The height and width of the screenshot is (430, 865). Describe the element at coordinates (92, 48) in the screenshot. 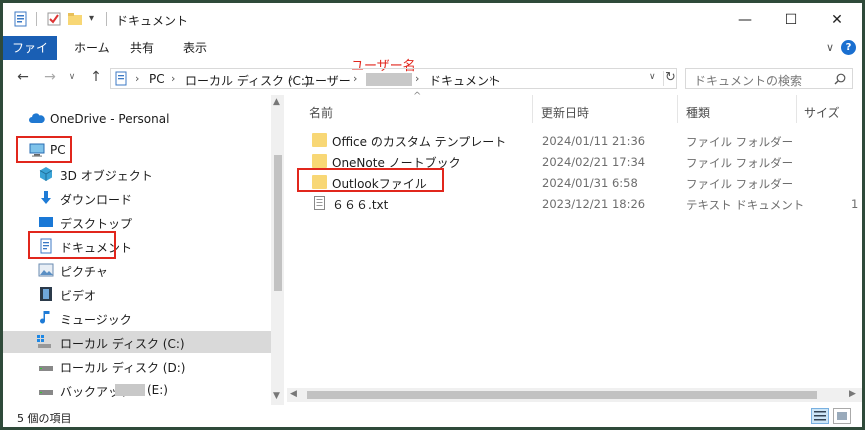

I see `tab-home: ホーム` at that location.